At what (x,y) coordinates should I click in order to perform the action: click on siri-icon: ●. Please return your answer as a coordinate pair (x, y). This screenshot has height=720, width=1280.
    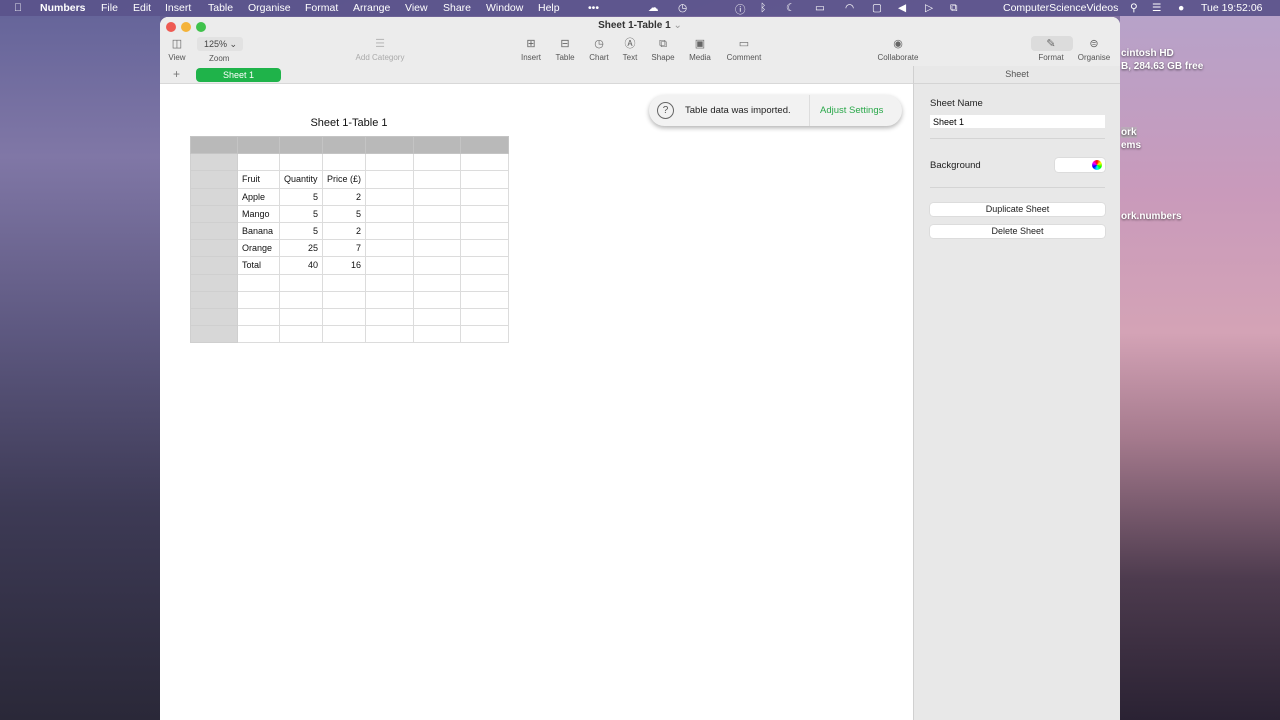
    Looking at the image, I should click on (1181, 8).